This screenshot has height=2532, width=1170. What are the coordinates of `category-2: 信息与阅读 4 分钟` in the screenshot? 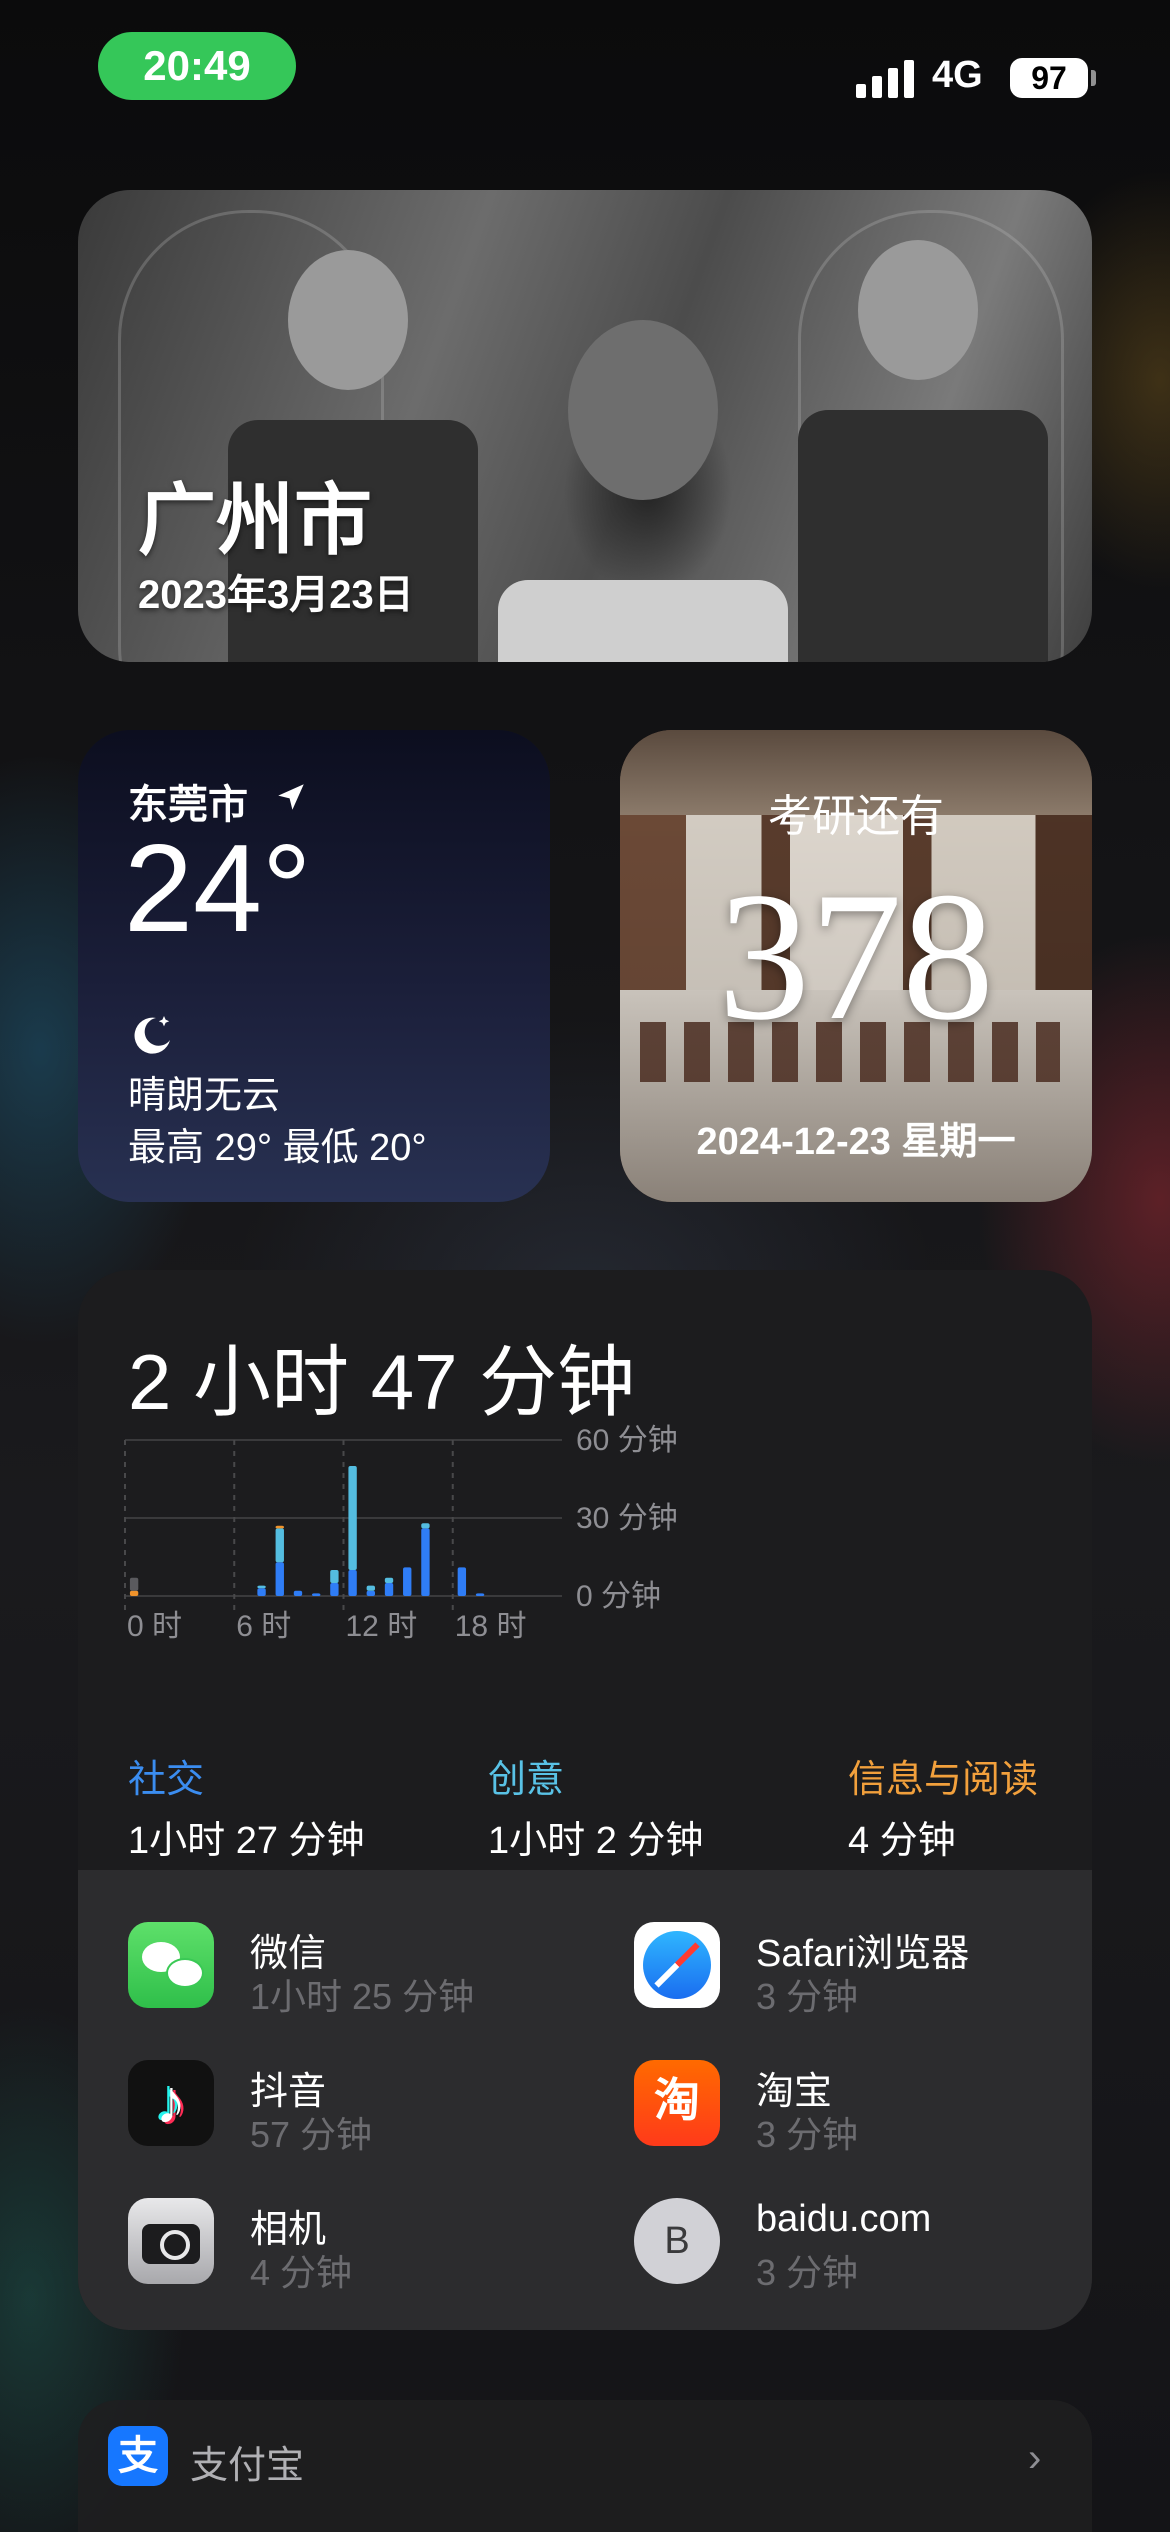 It's located at (943, 1806).